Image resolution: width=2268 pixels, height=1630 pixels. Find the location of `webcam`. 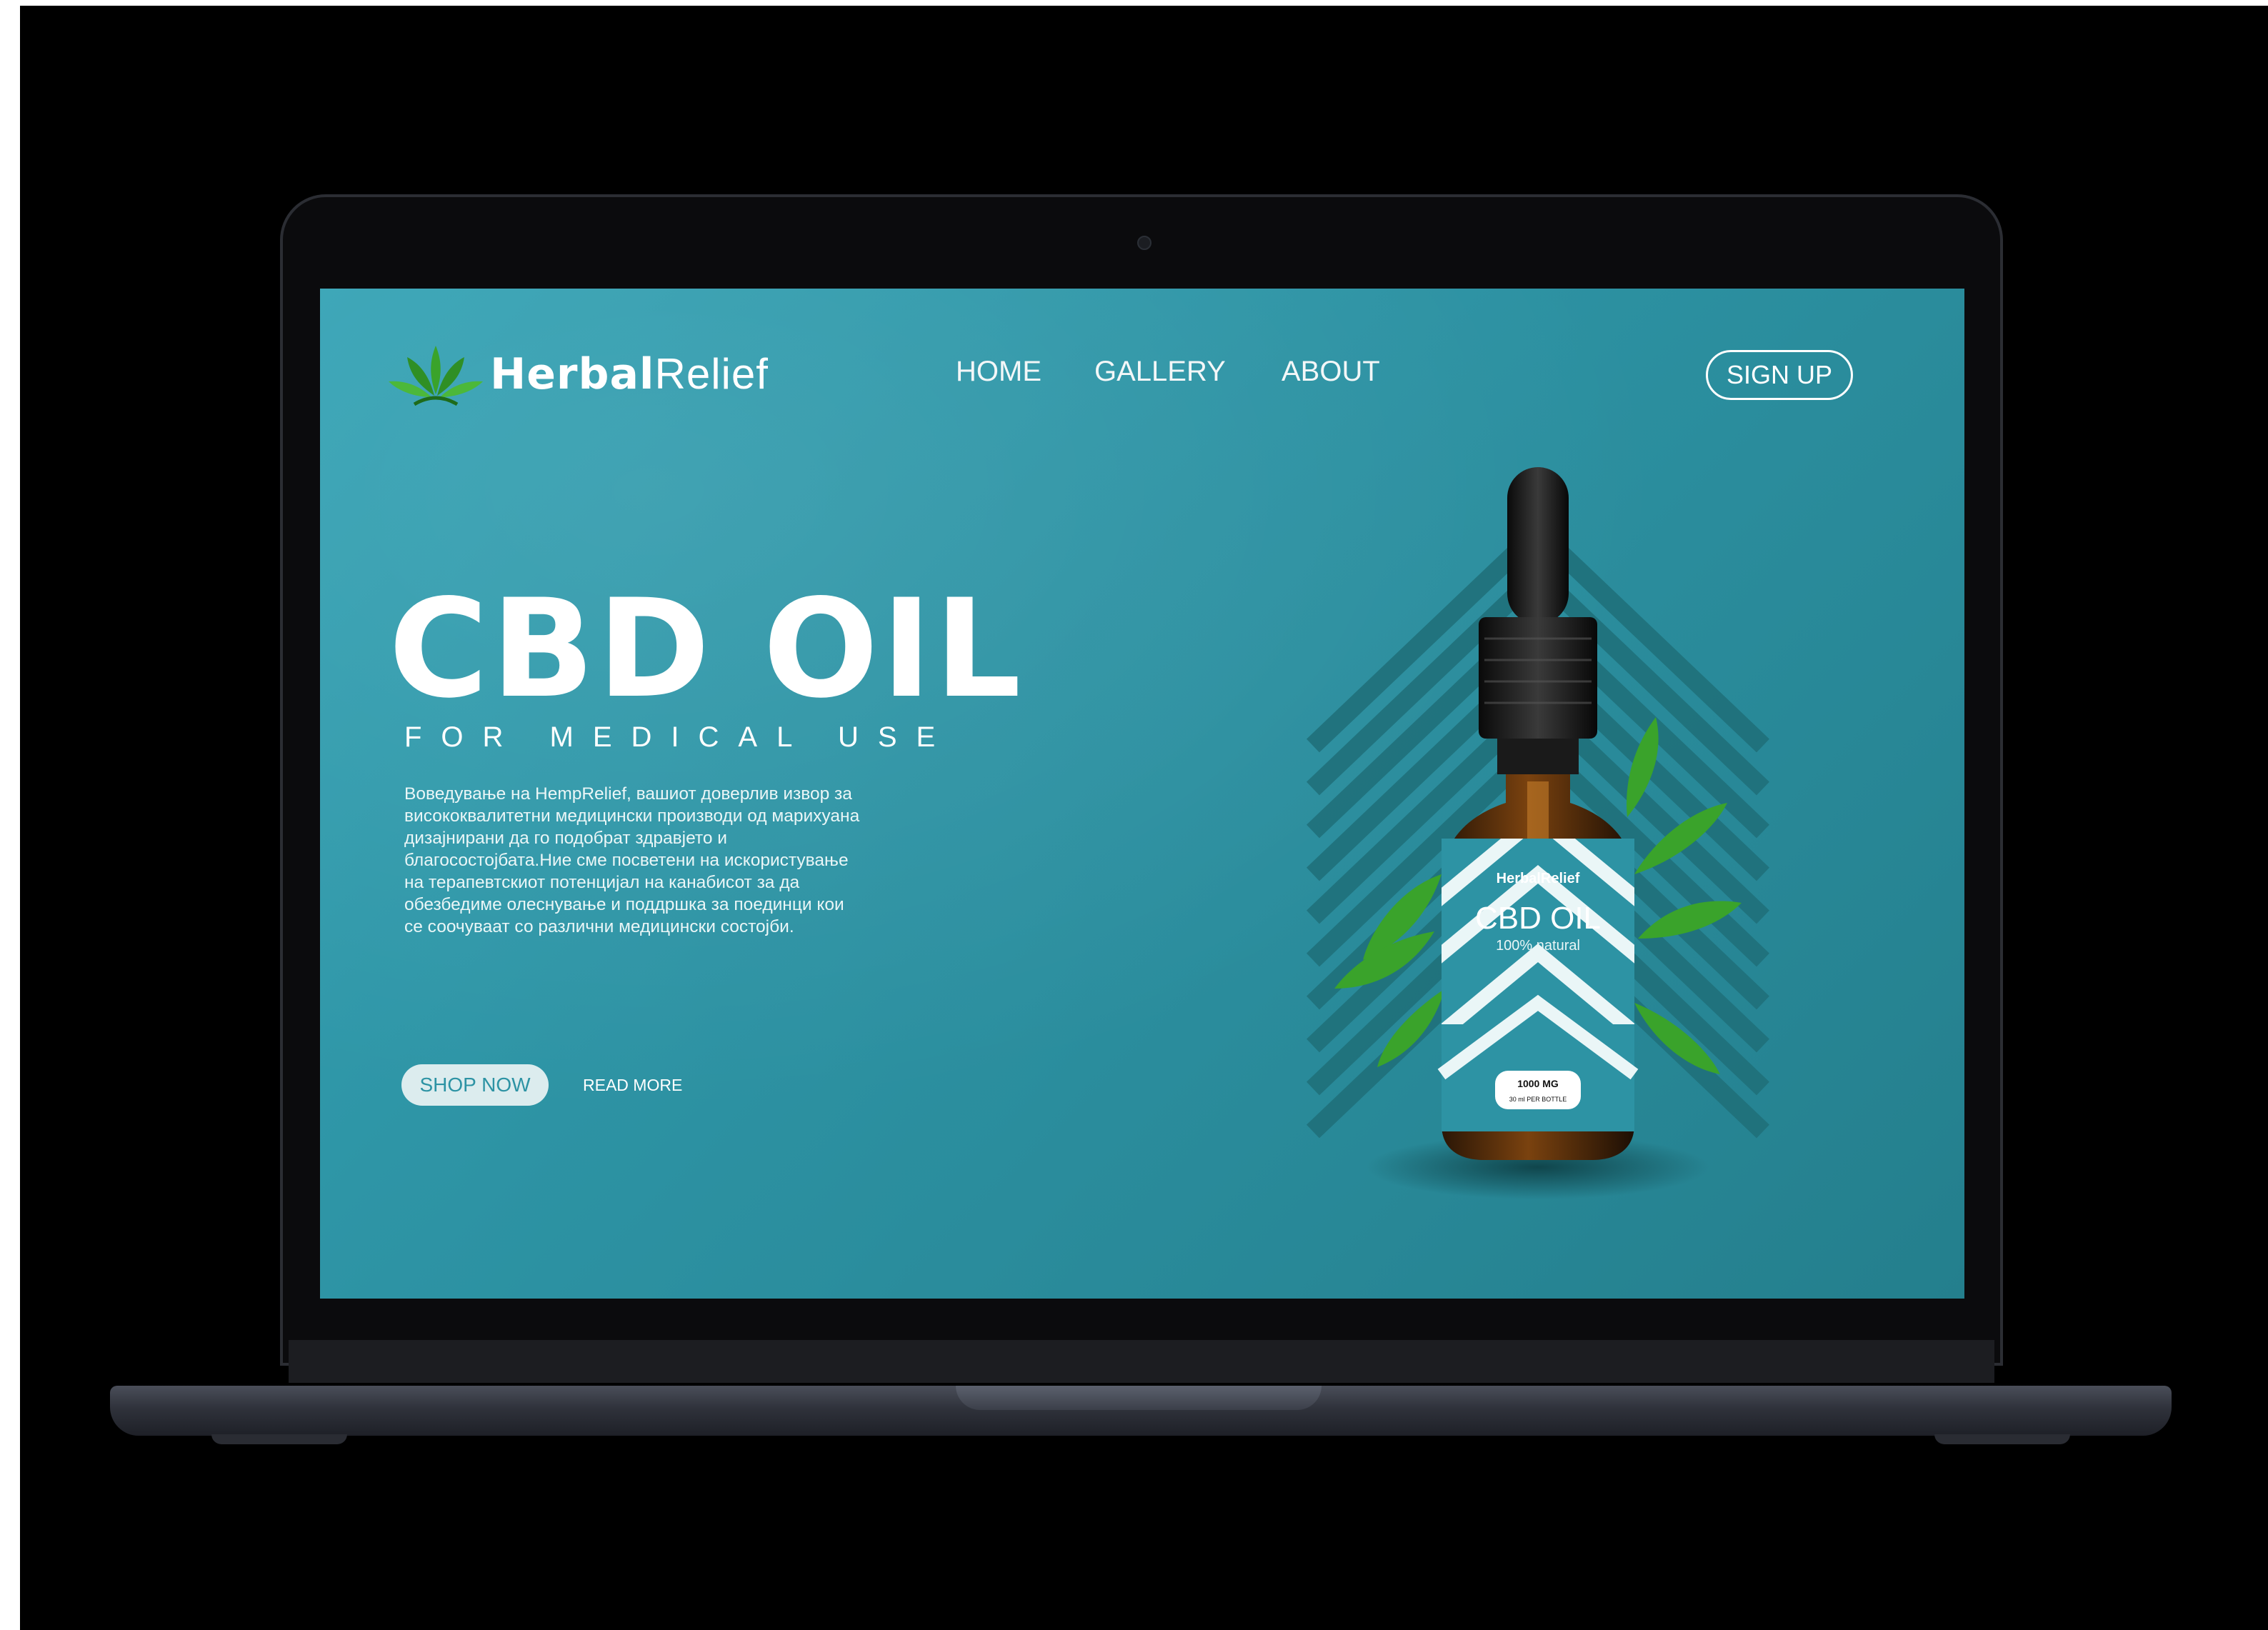

webcam is located at coordinates (1144, 243).